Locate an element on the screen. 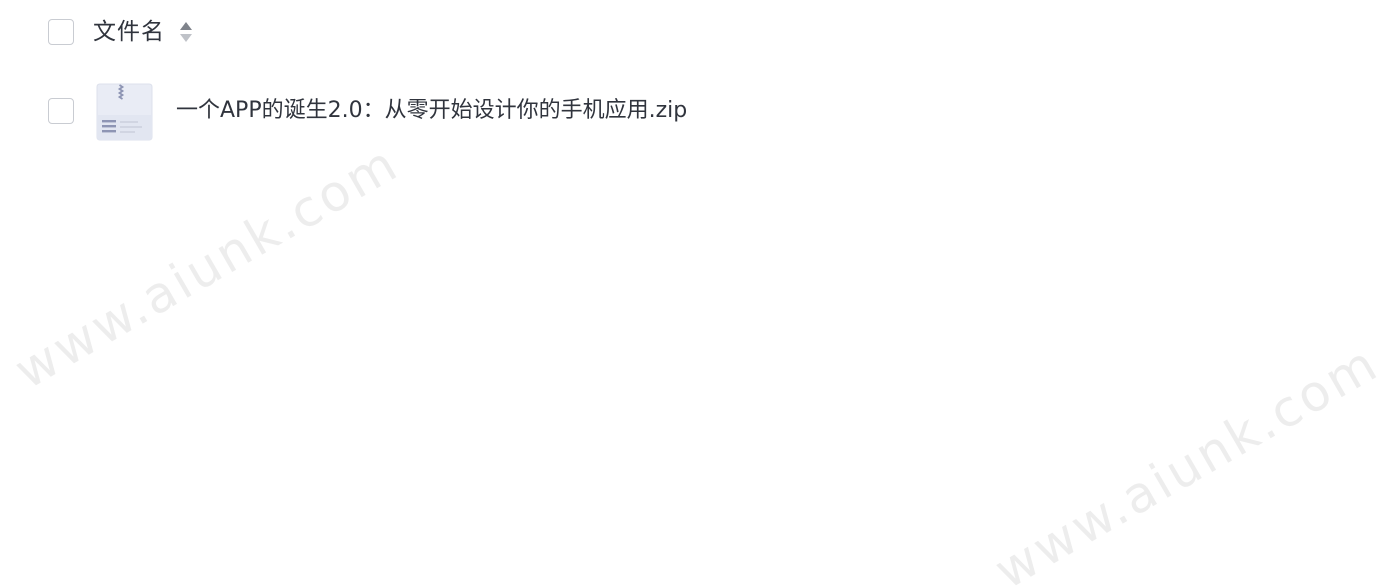  select-all-checkbox is located at coordinates (61, 32).